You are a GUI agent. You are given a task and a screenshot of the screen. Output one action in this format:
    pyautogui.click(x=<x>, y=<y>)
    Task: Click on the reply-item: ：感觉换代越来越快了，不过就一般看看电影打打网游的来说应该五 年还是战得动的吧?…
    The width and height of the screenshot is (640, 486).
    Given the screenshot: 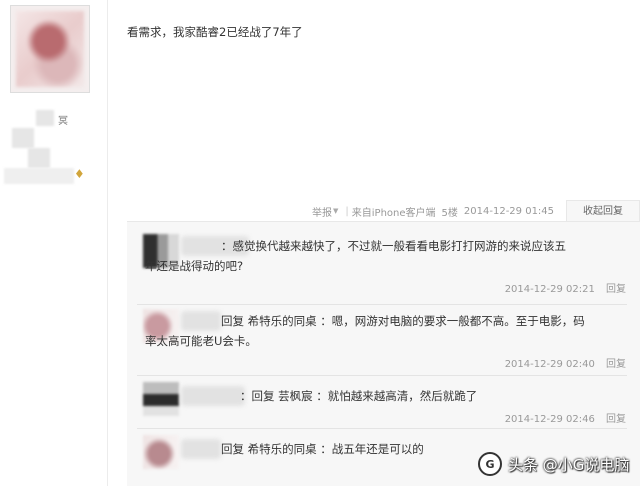 What is the action you would take?
    pyautogui.click(x=383, y=263)
    